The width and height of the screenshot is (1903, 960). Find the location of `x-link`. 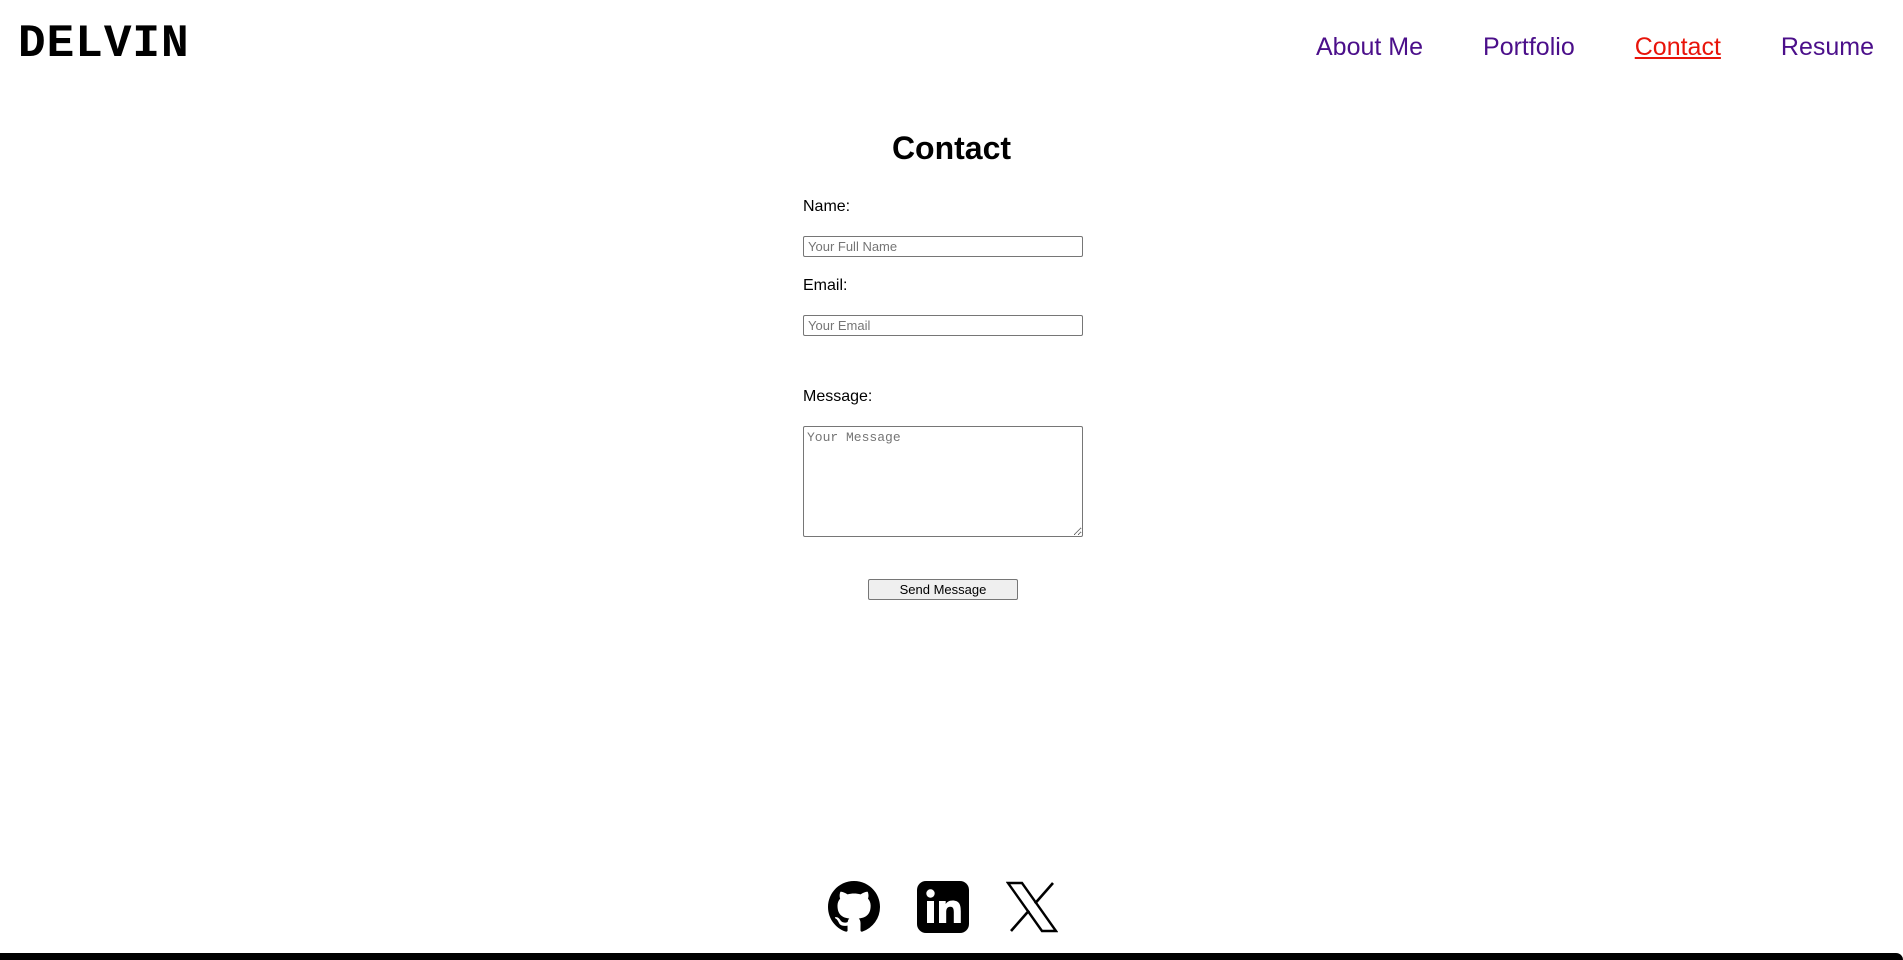

x-link is located at coordinates (1032, 907).